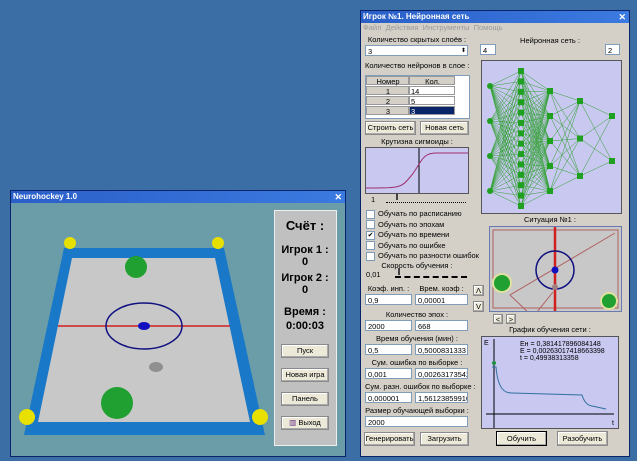  What do you see at coordinates (417, 39) in the screenshot?
I see `hidden-layers-label: Количество скрытых слоёв :` at bounding box center [417, 39].